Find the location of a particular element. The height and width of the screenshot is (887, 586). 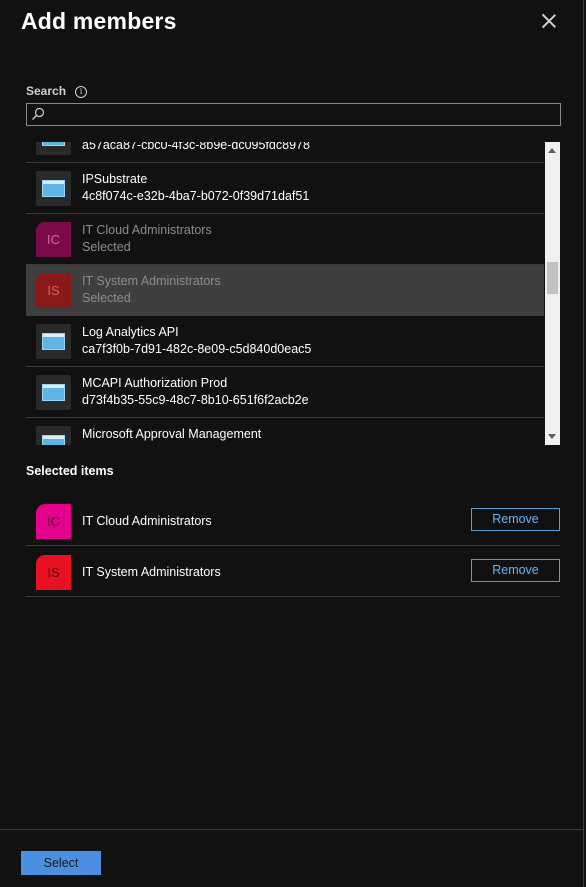

selected-item: IS IT System Administrators Remove is located at coordinates (293, 571).